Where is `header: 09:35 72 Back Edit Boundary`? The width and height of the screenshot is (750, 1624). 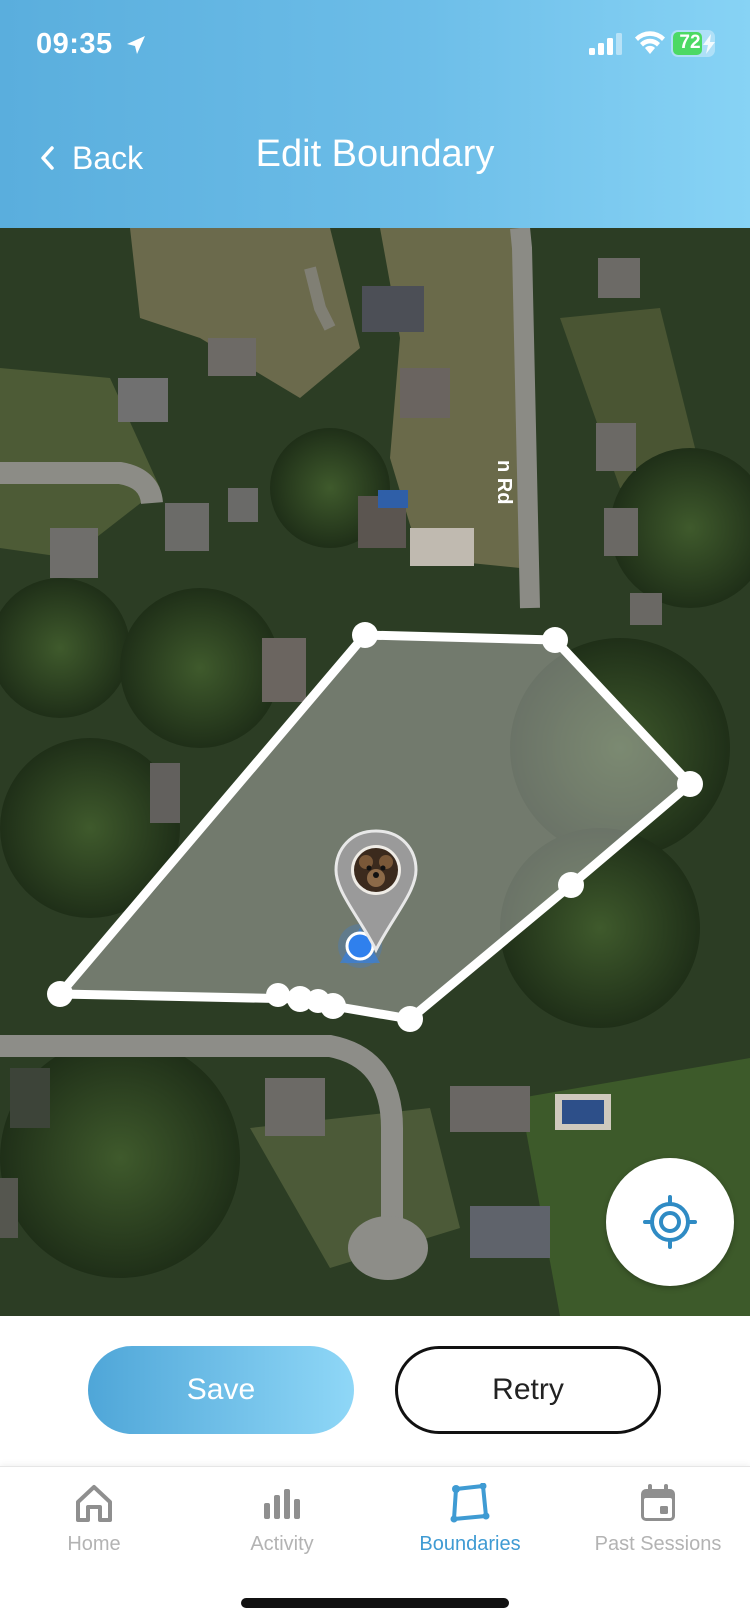
header: 09:35 72 Back Edit Boundary is located at coordinates (375, 114).